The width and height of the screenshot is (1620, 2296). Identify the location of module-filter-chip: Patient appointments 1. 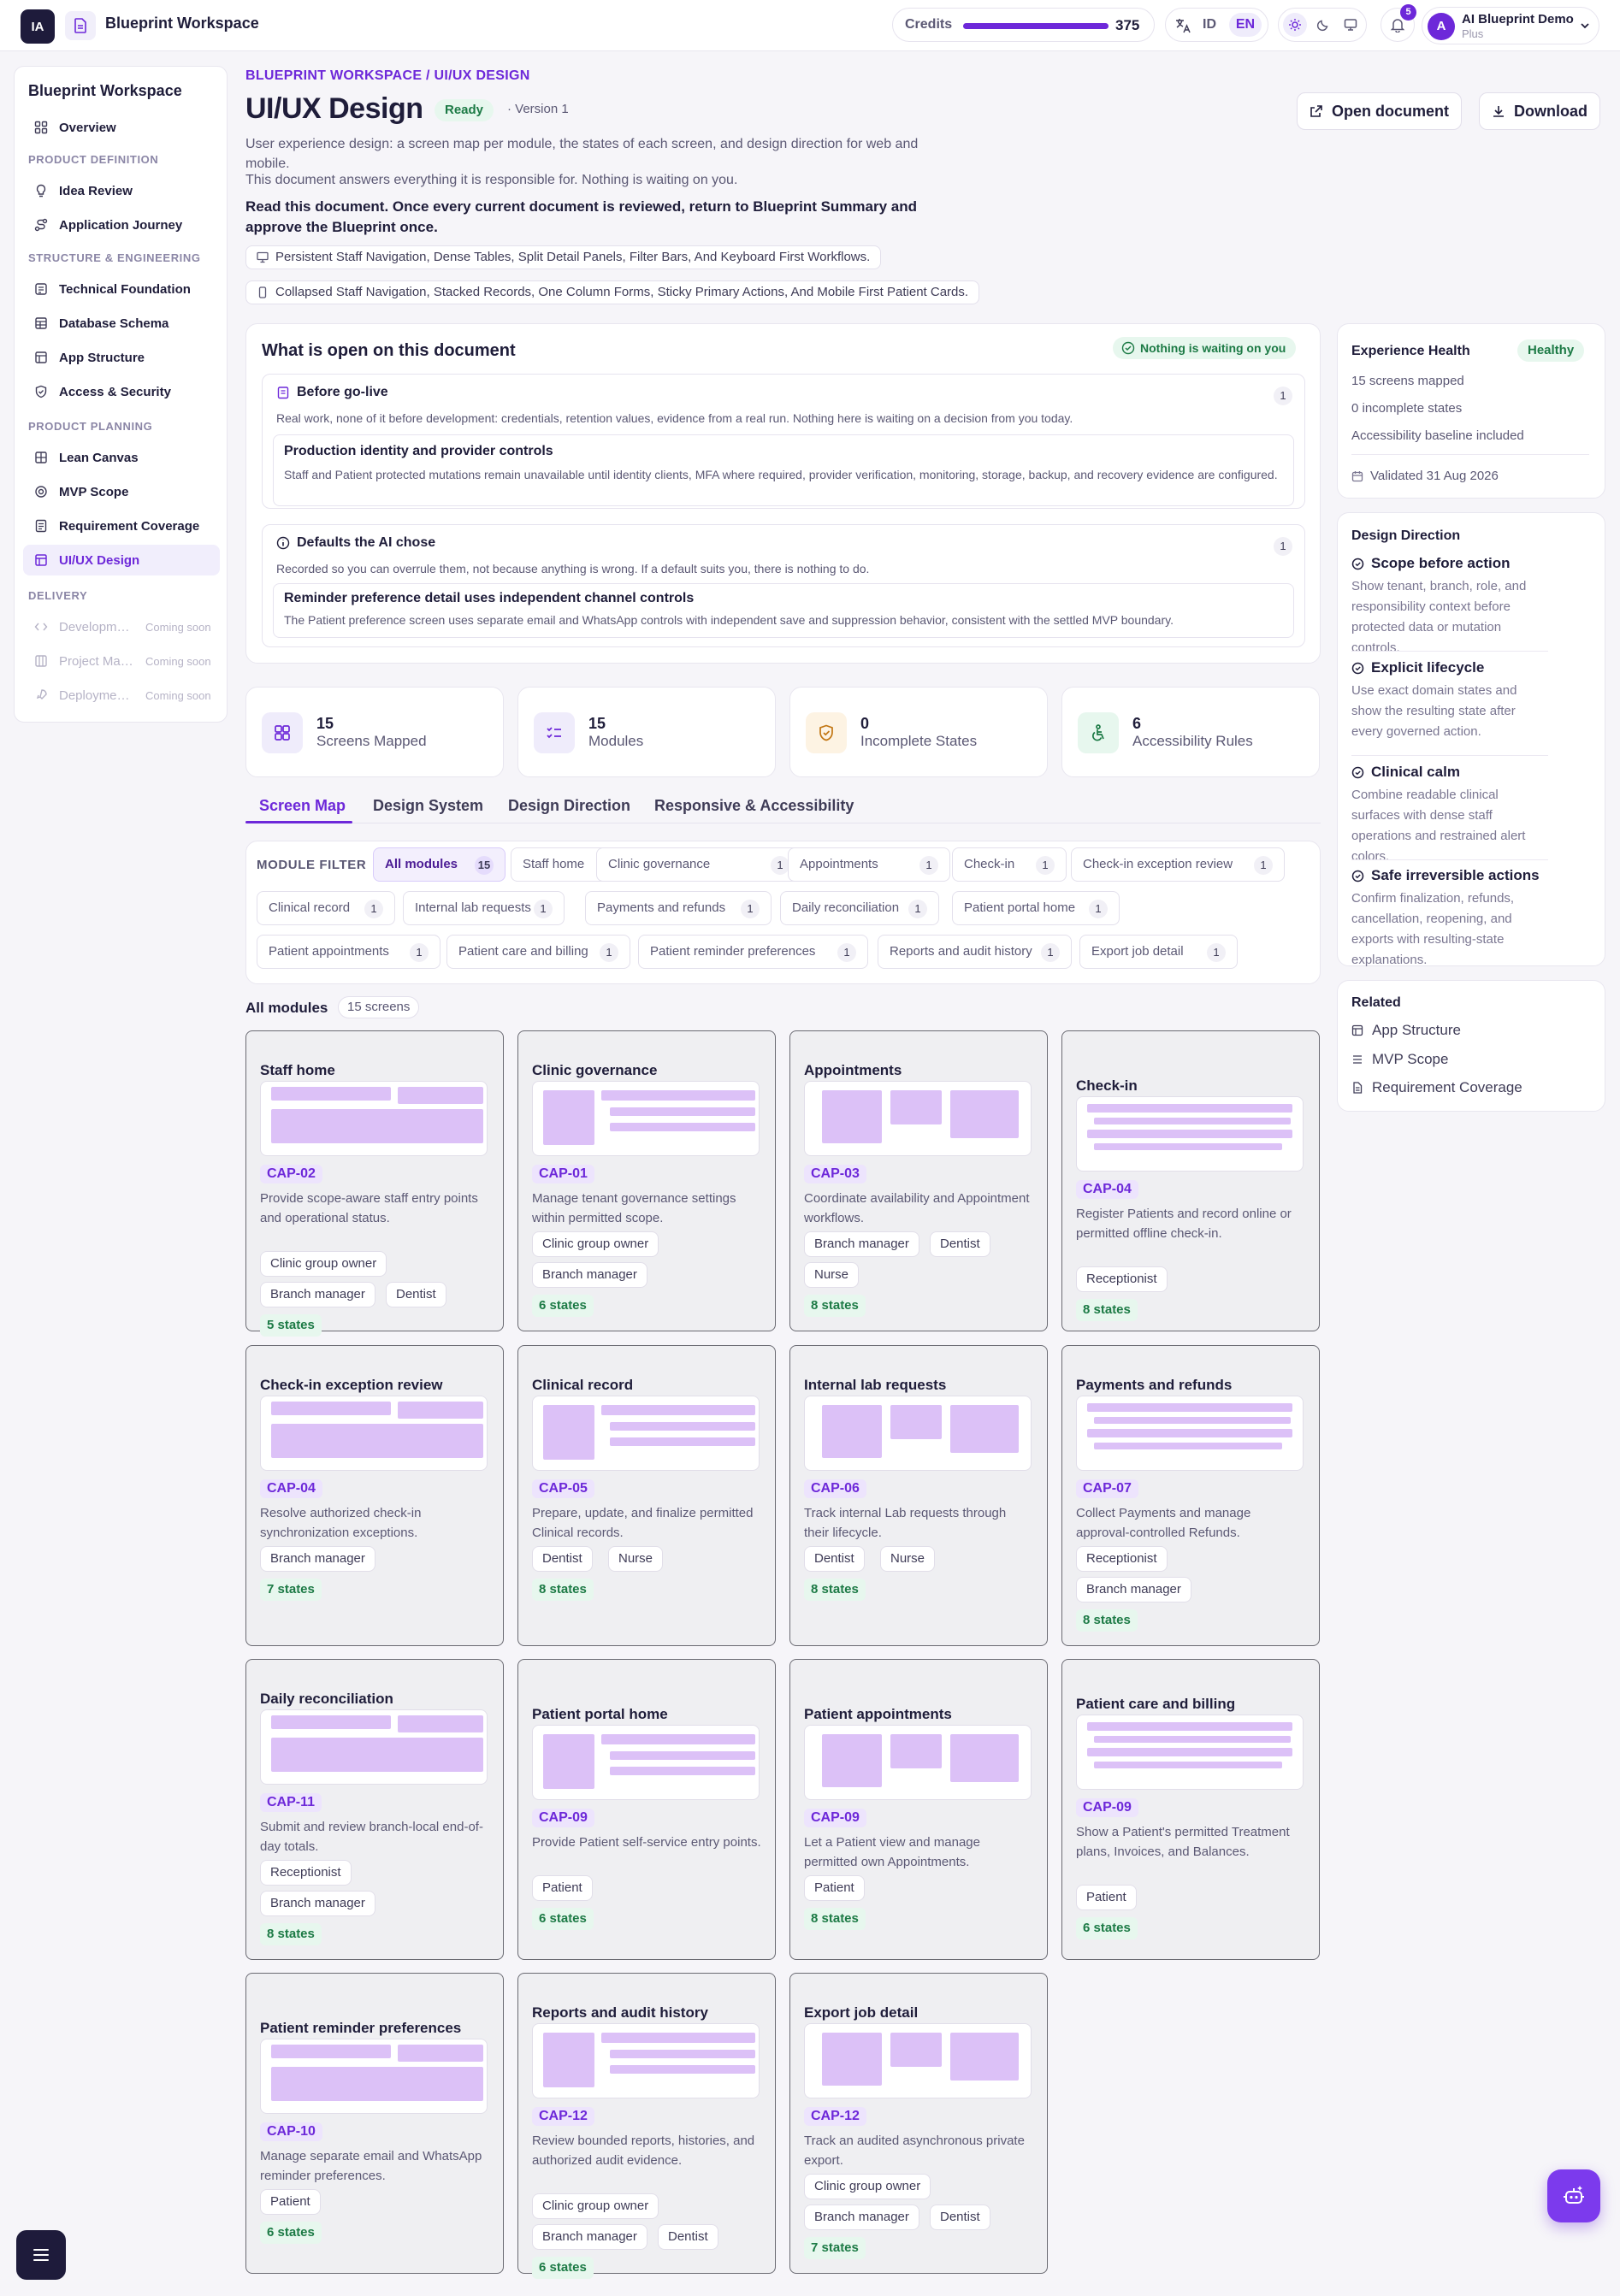
(349, 952).